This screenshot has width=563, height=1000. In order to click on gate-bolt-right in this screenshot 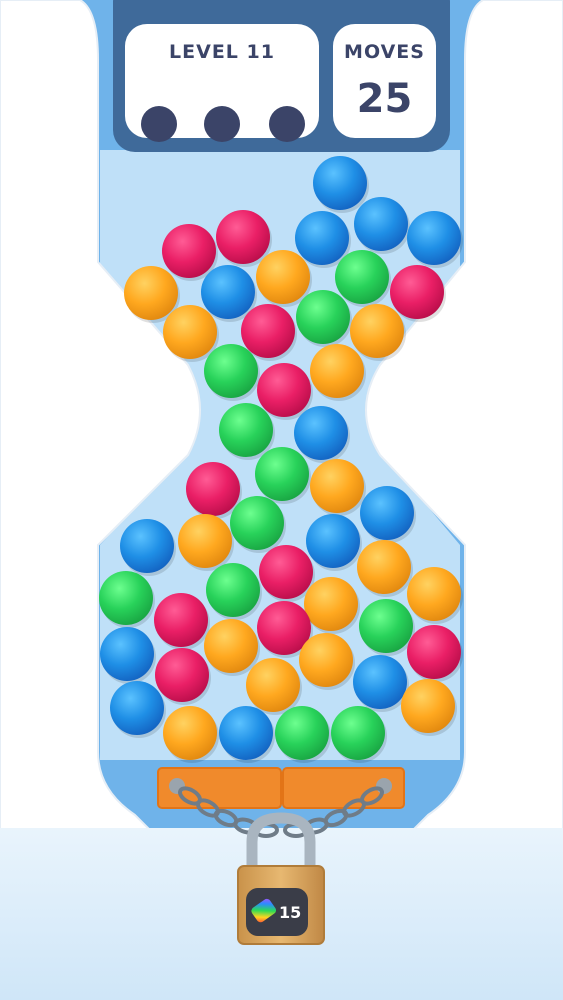, I will do `click(384, 786)`.